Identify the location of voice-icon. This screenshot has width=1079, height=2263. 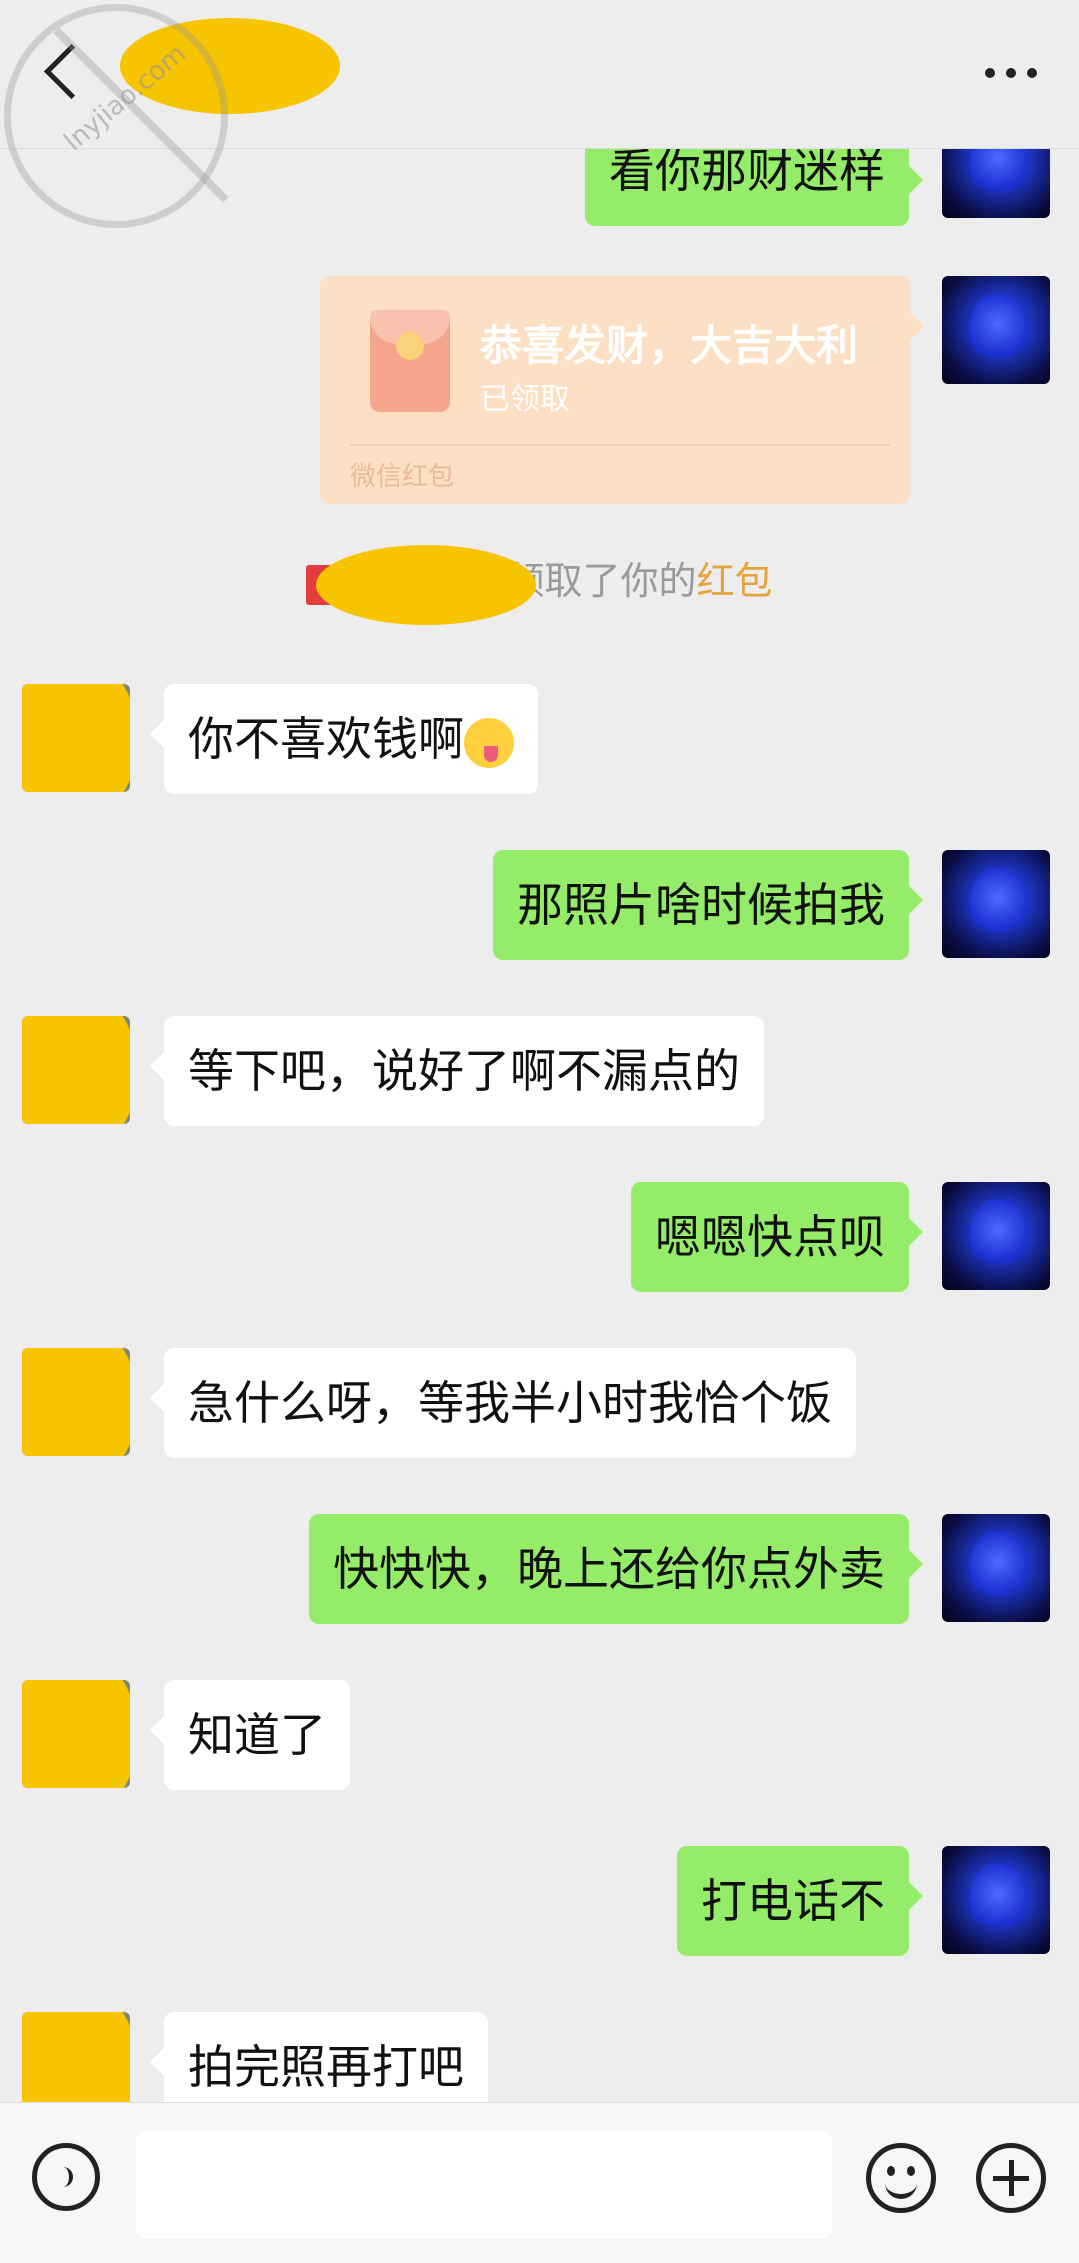
(66, 2177).